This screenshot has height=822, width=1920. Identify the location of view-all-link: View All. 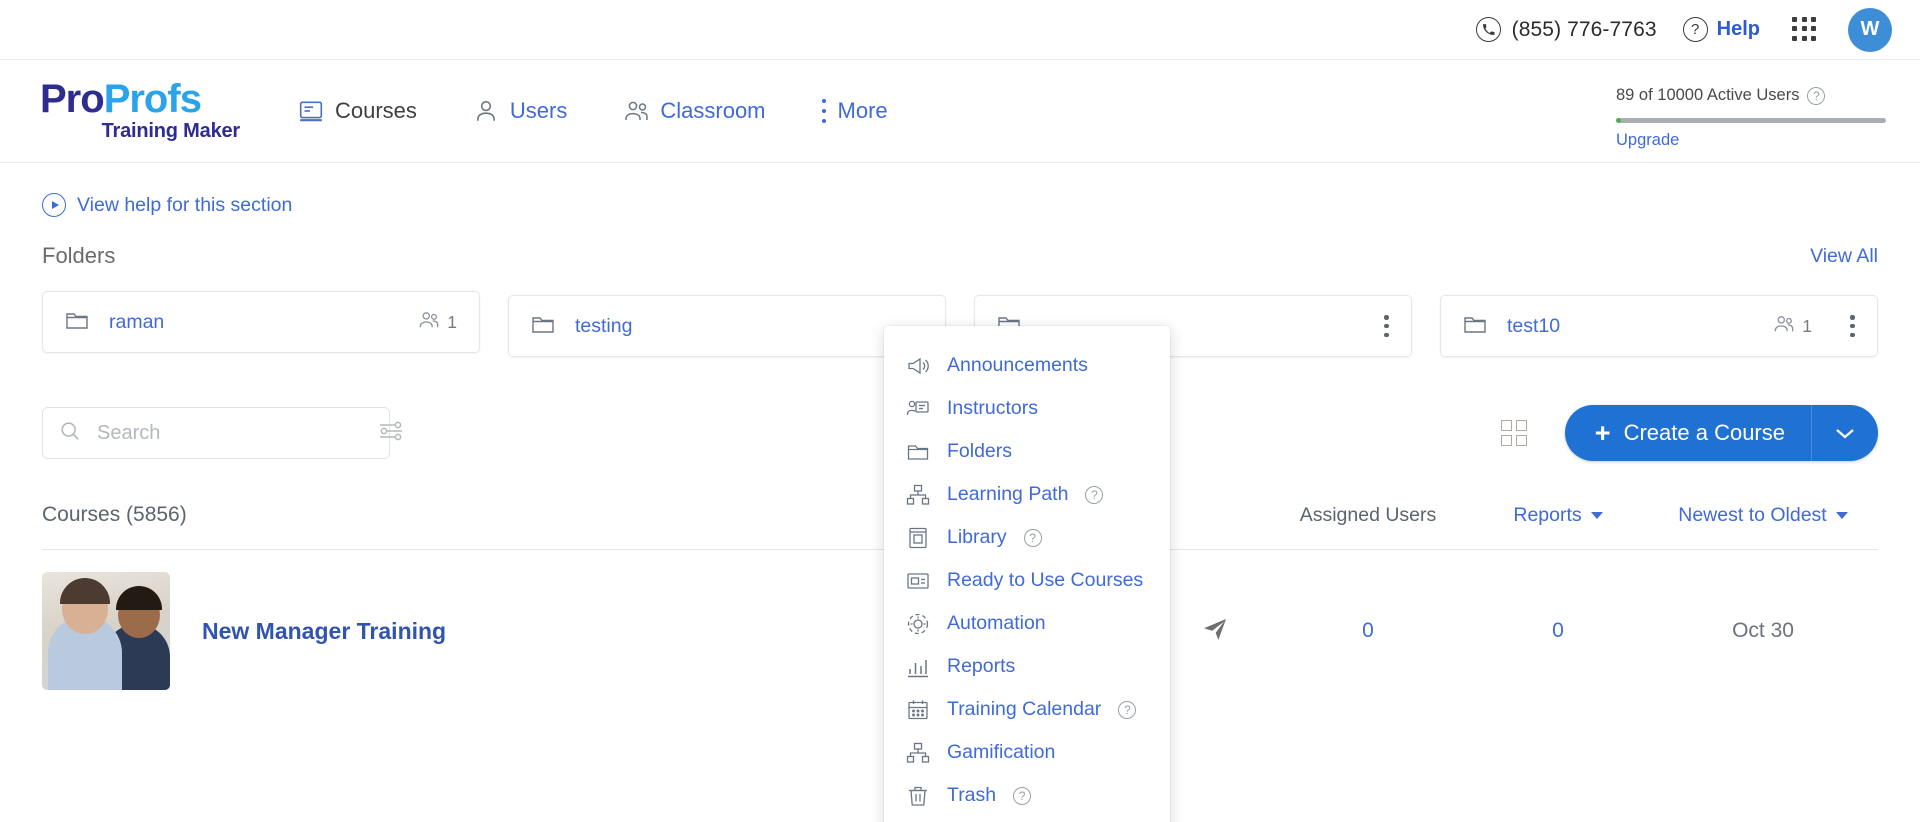
(1844, 256).